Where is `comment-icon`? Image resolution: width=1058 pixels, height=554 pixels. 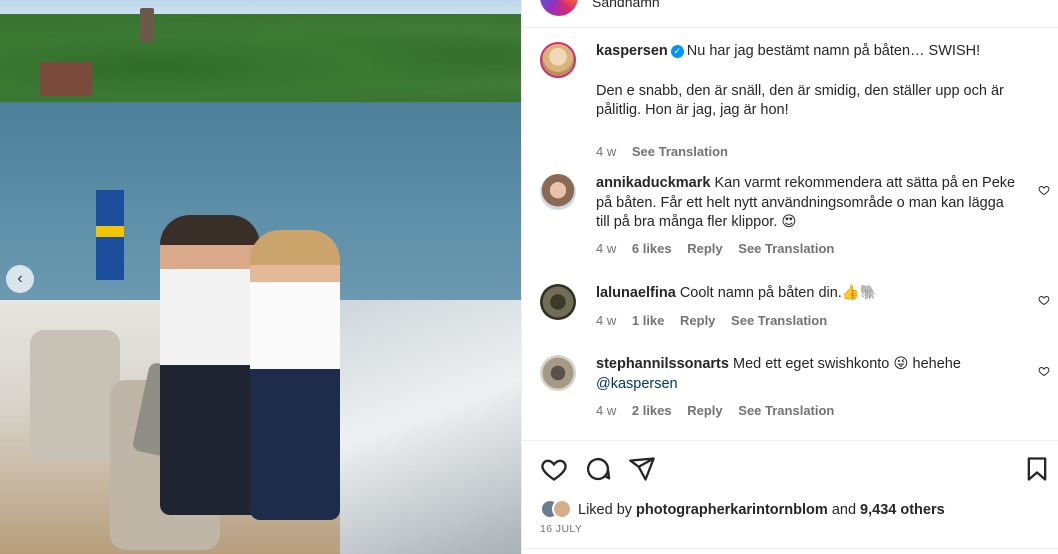
comment-icon is located at coordinates (598, 469).